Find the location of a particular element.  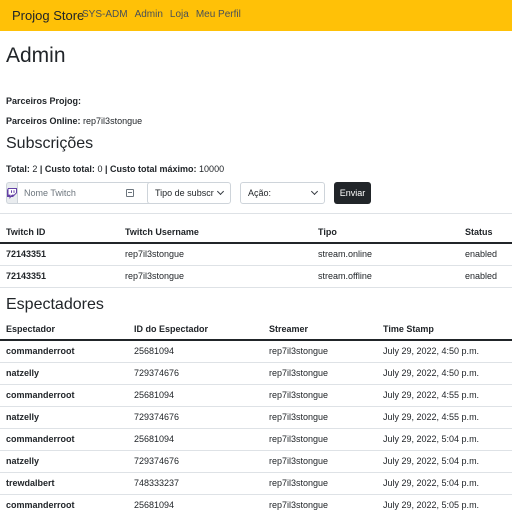

column-header: Twitch ID is located at coordinates (59, 232).